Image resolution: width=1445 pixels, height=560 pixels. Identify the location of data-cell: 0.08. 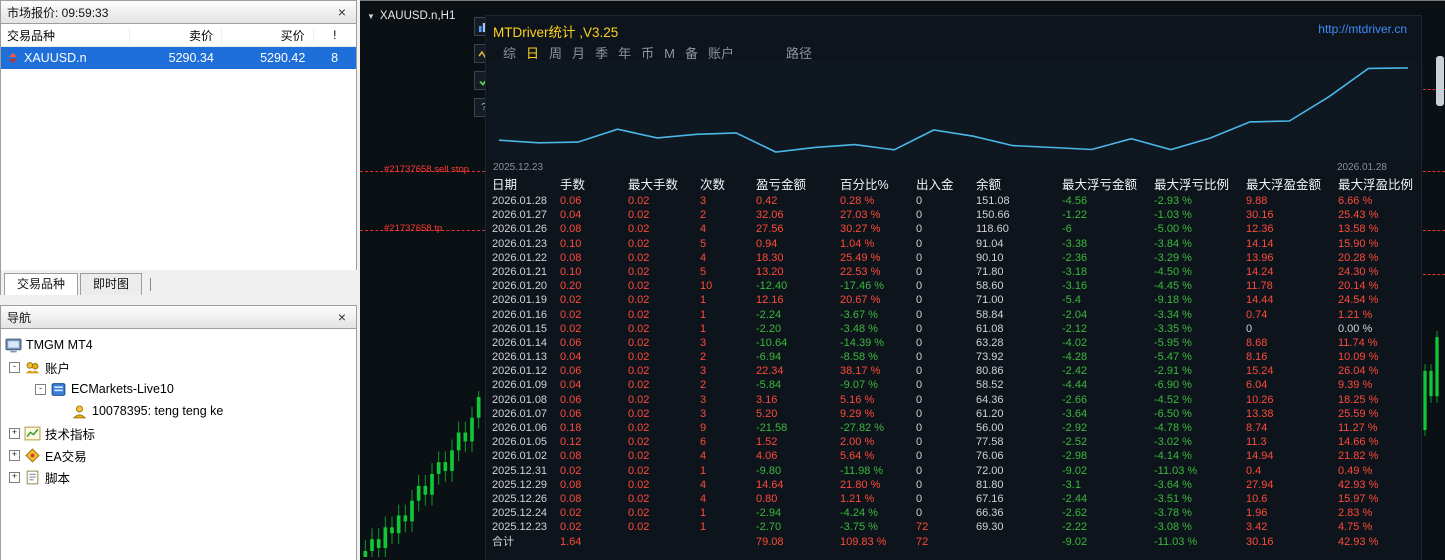
(571, 484).